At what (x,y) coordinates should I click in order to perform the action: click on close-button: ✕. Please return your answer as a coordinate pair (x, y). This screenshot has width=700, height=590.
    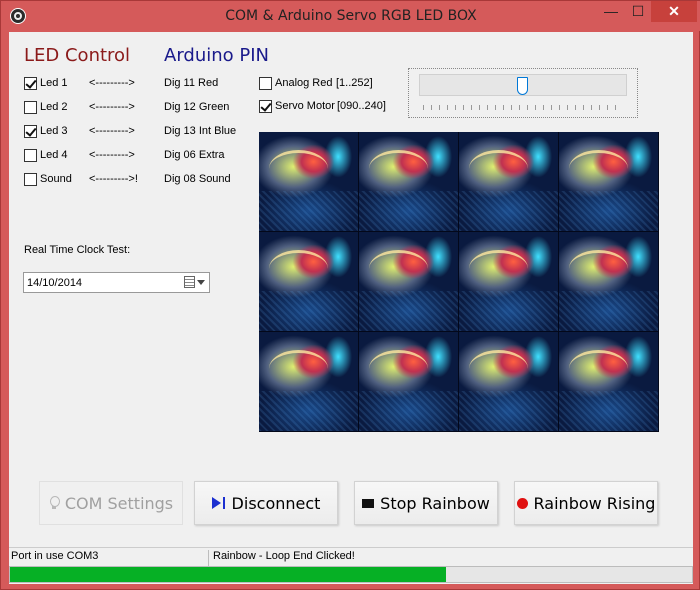
    Looking at the image, I should click on (674, 11).